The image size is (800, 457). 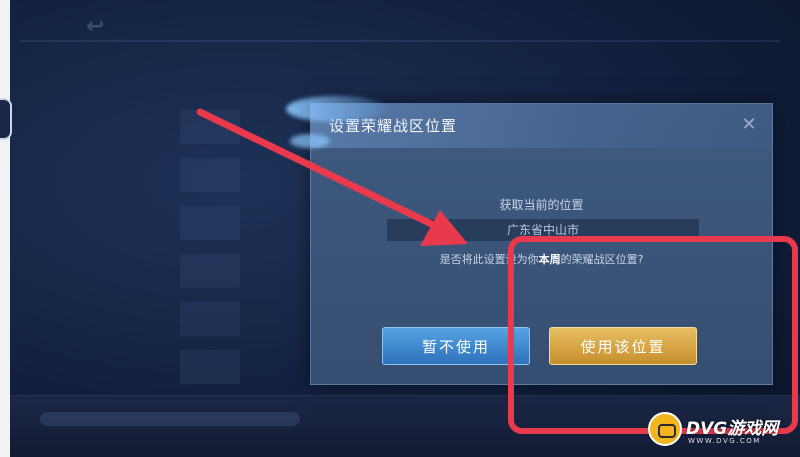 What do you see at coordinates (724, 441) in the screenshot?
I see `watermark-url: WWW.DVG.COM` at bounding box center [724, 441].